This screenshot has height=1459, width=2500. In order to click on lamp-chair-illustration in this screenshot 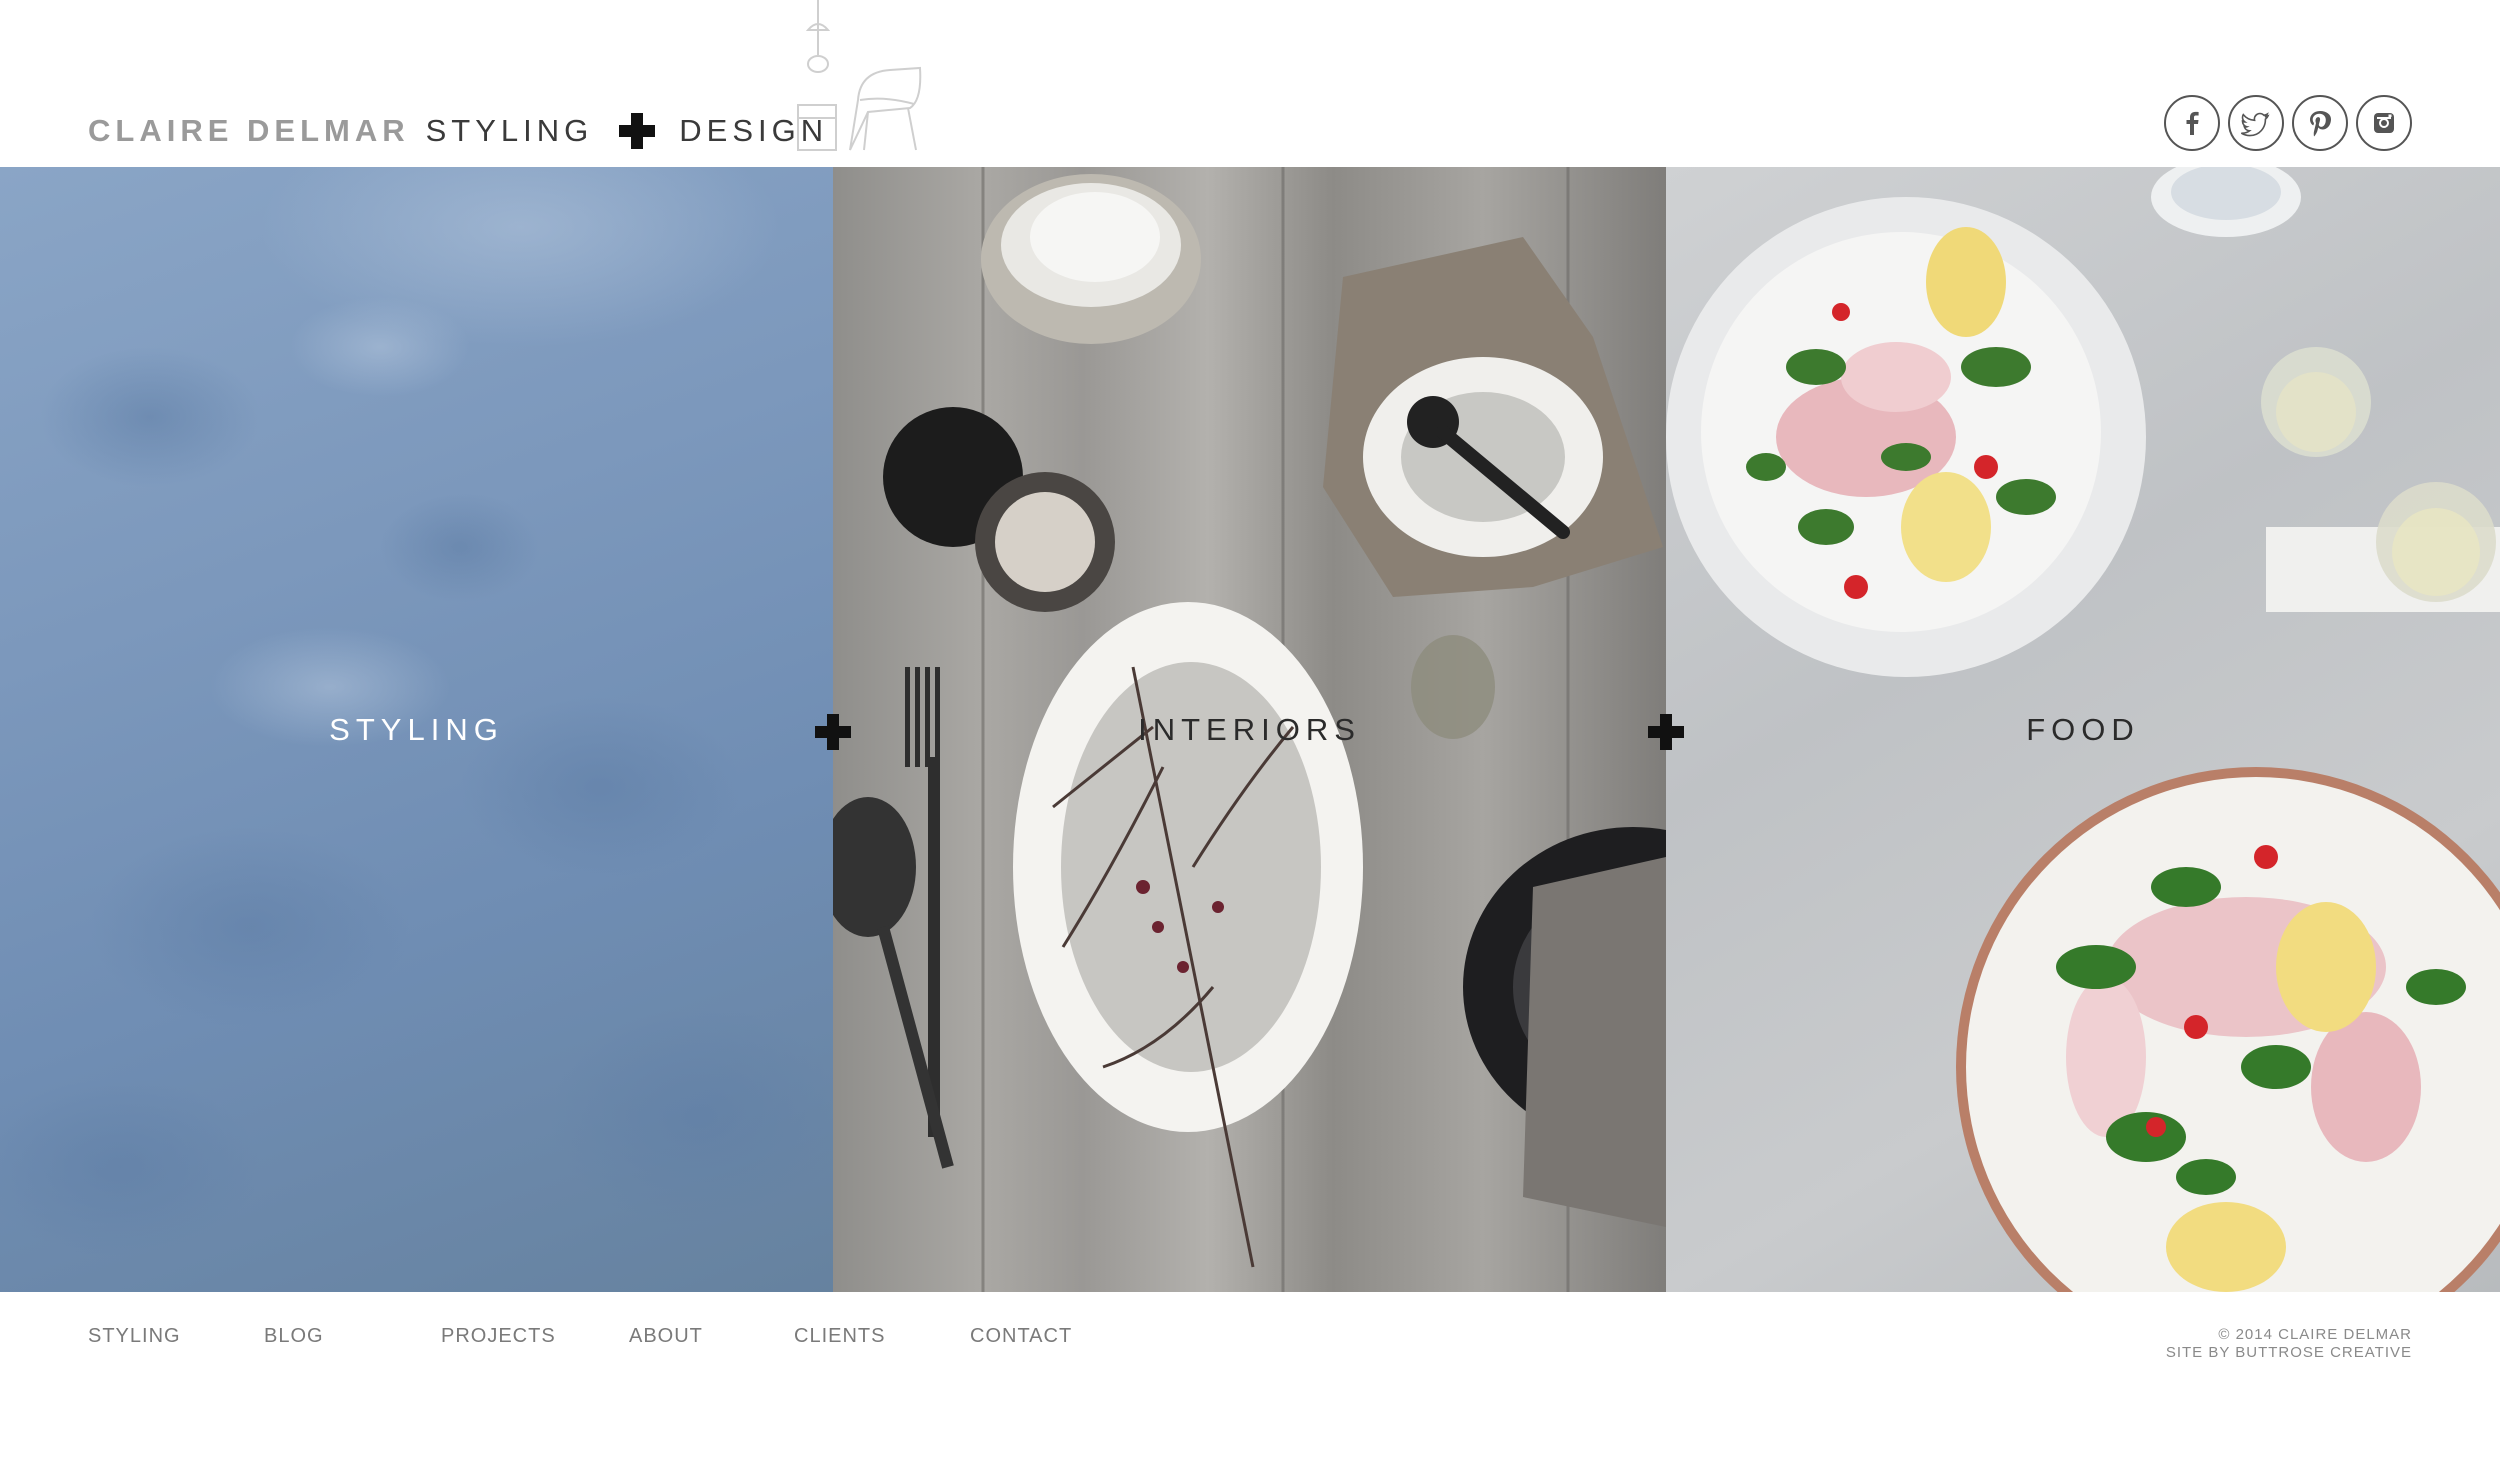, I will do `click(859, 75)`.